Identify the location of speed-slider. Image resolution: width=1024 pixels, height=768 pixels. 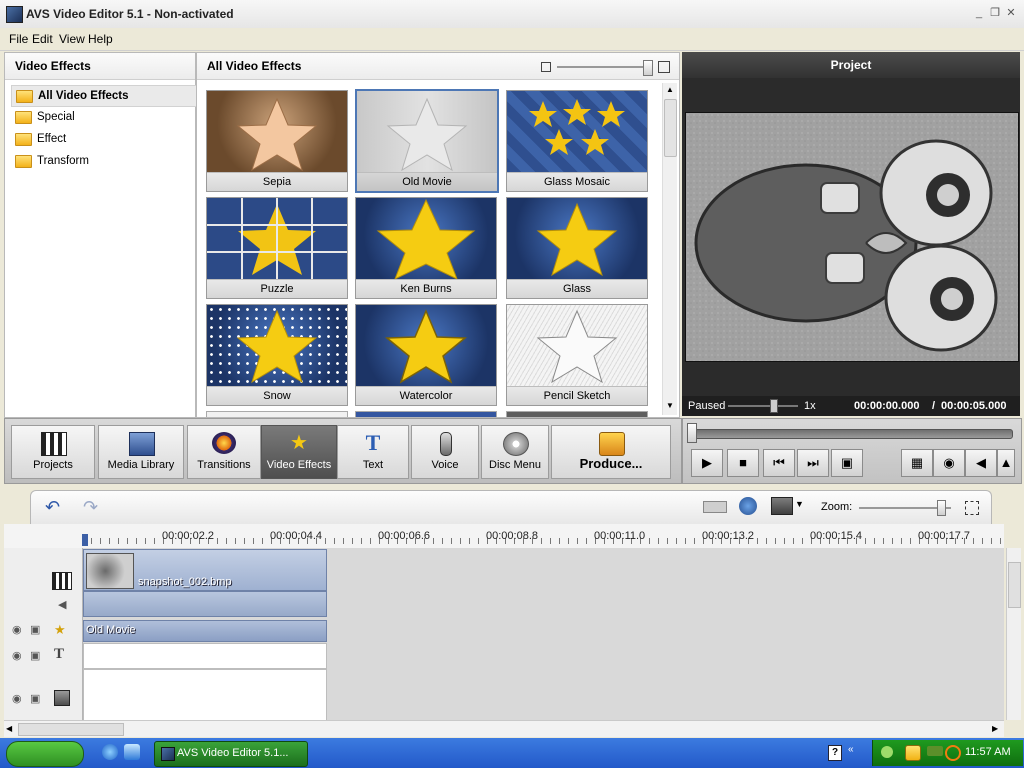
(763, 406).